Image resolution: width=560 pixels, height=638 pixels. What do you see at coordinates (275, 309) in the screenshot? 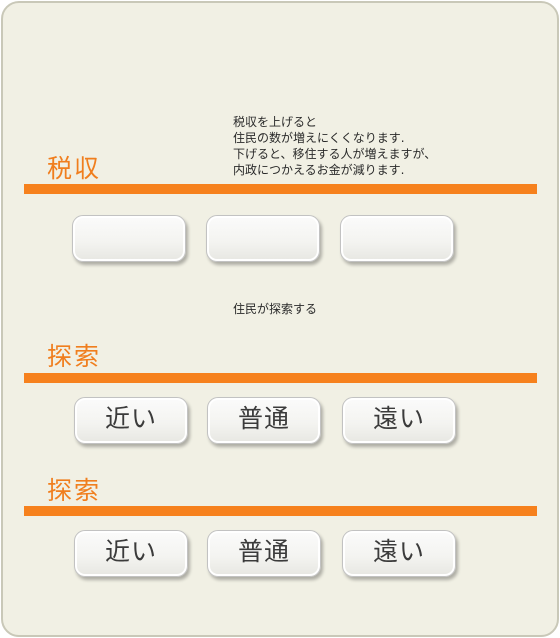
I see `explore-description: 住民が探索する` at bounding box center [275, 309].